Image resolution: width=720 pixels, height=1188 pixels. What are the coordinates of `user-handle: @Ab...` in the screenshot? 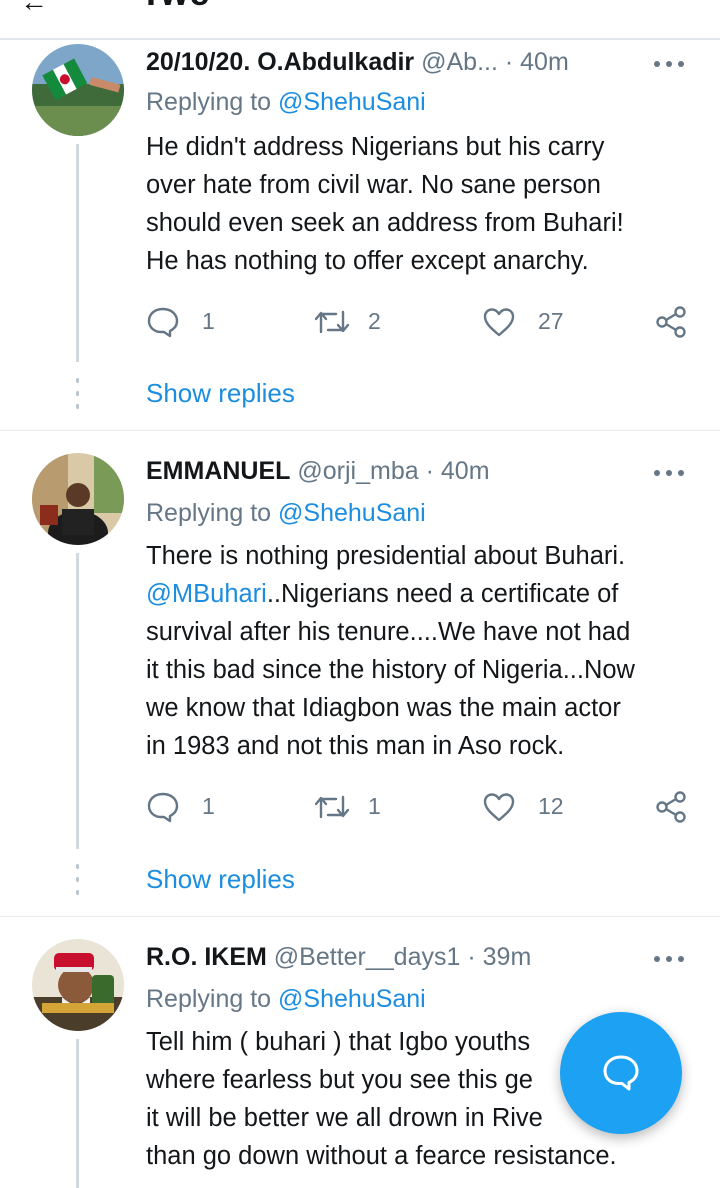 It's located at (459, 62).